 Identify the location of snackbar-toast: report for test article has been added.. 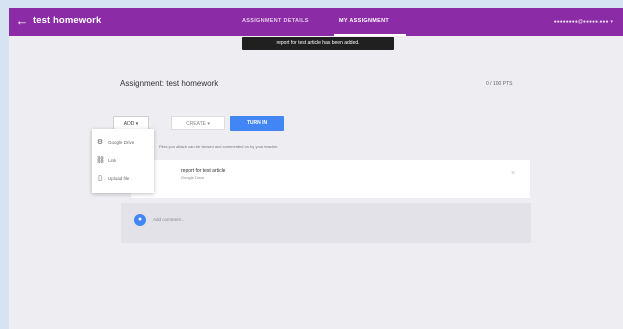
(318, 43).